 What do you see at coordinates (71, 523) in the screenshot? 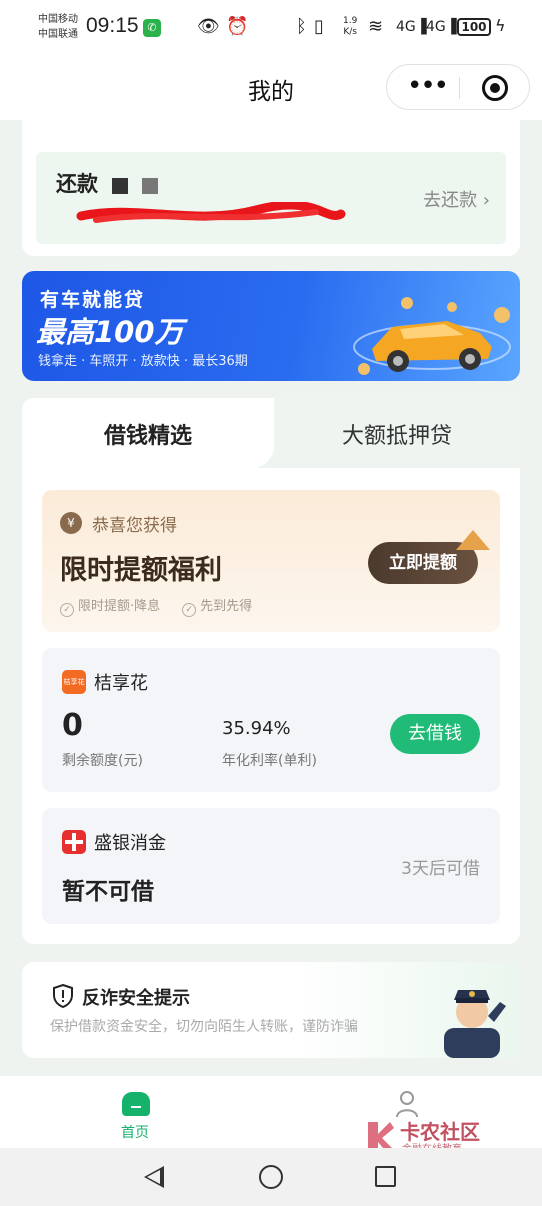
I see `yuan-coin-icon: ¥` at bounding box center [71, 523].